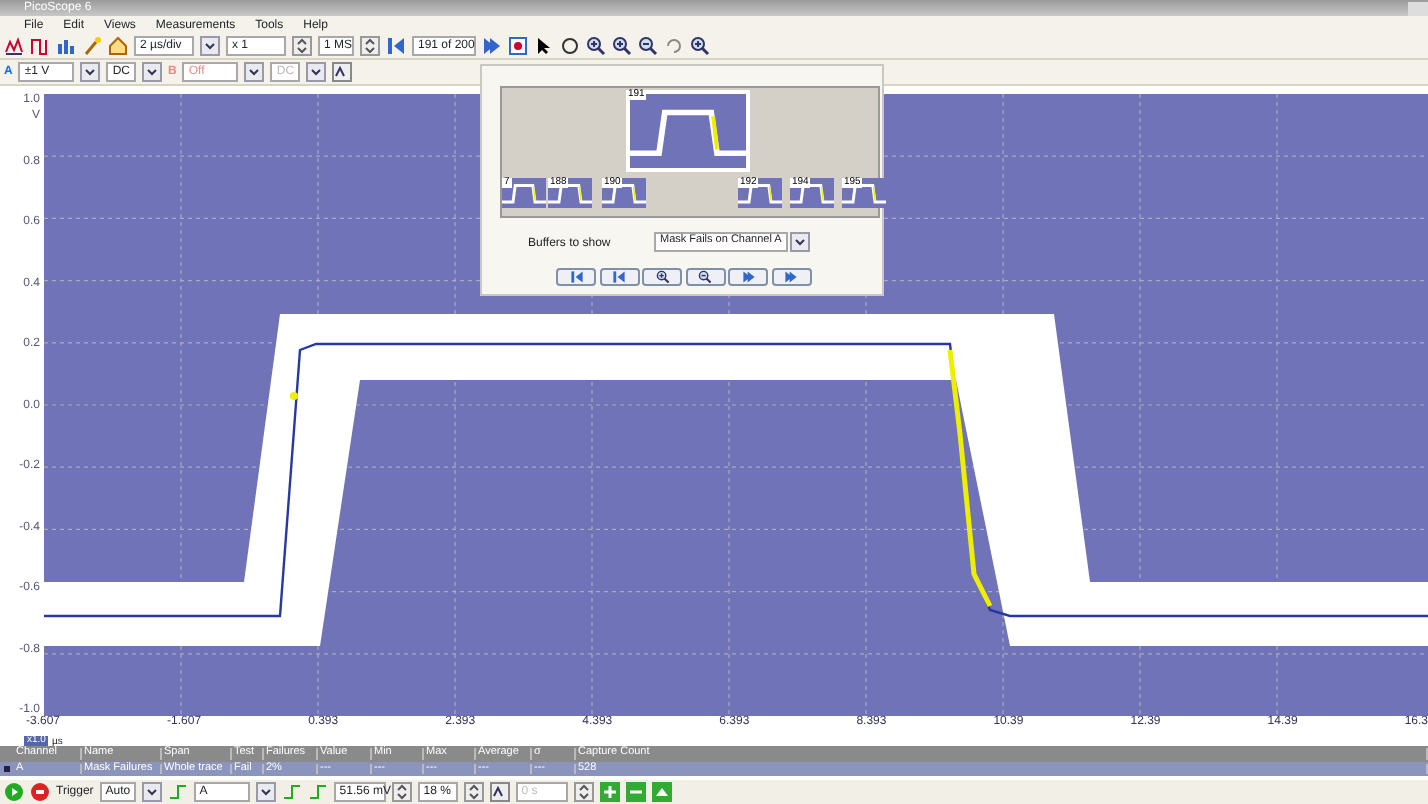  What do you see at coordinates (40, 46) in the screenshot?
I see `persistence-icon` at bounding box center [40, 46].